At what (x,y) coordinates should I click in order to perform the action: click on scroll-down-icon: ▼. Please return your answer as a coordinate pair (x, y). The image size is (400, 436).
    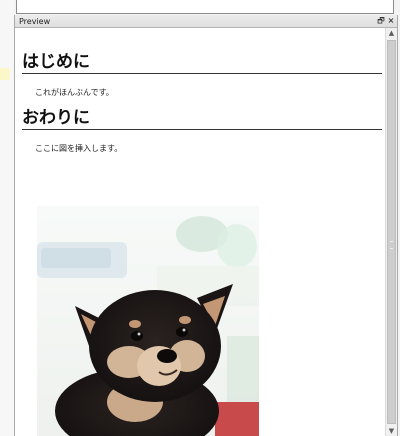
    Looking at the image, I should click on (391, 431).